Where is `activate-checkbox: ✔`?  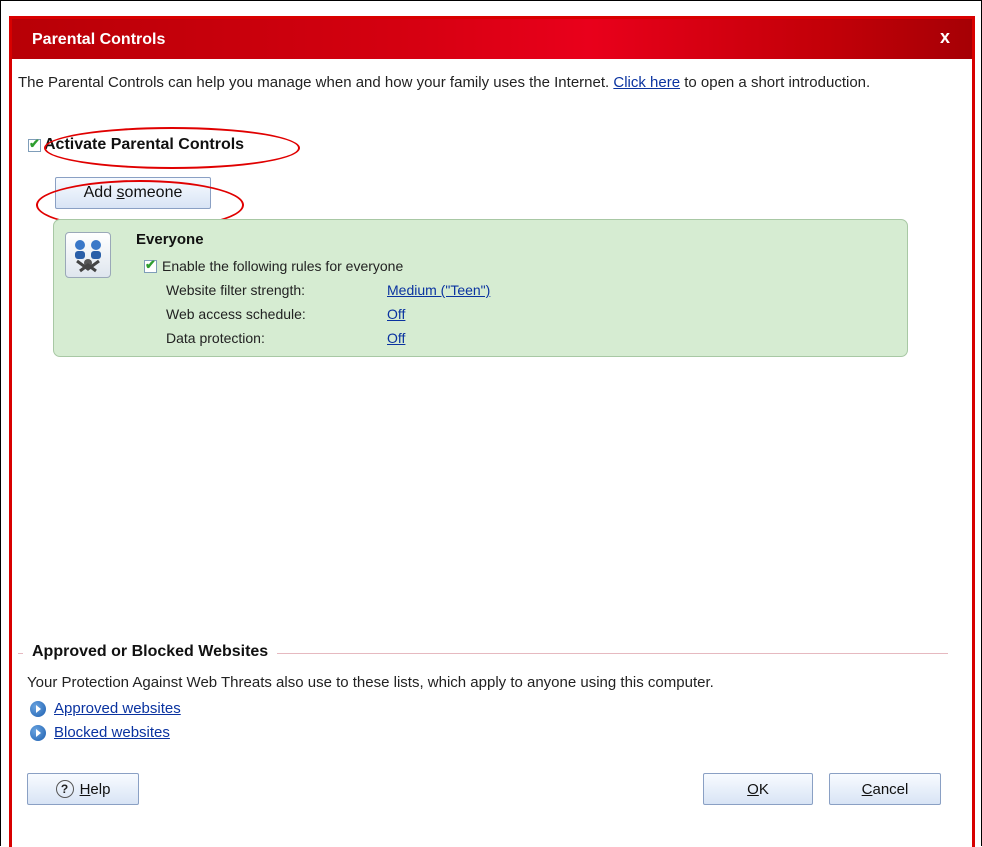 activate-checkbox: ✔ is located at coordinates (34, 143).